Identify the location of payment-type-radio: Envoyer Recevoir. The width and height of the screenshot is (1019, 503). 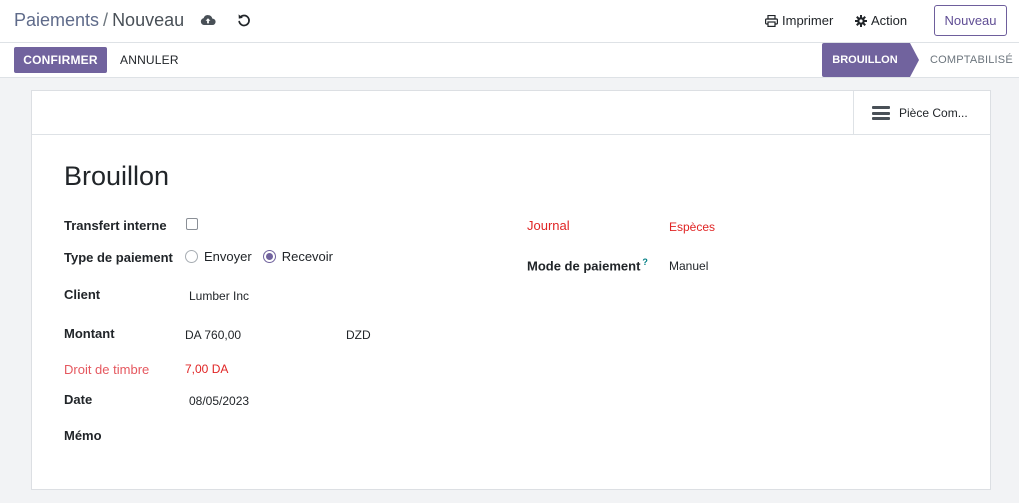
(264, 256).